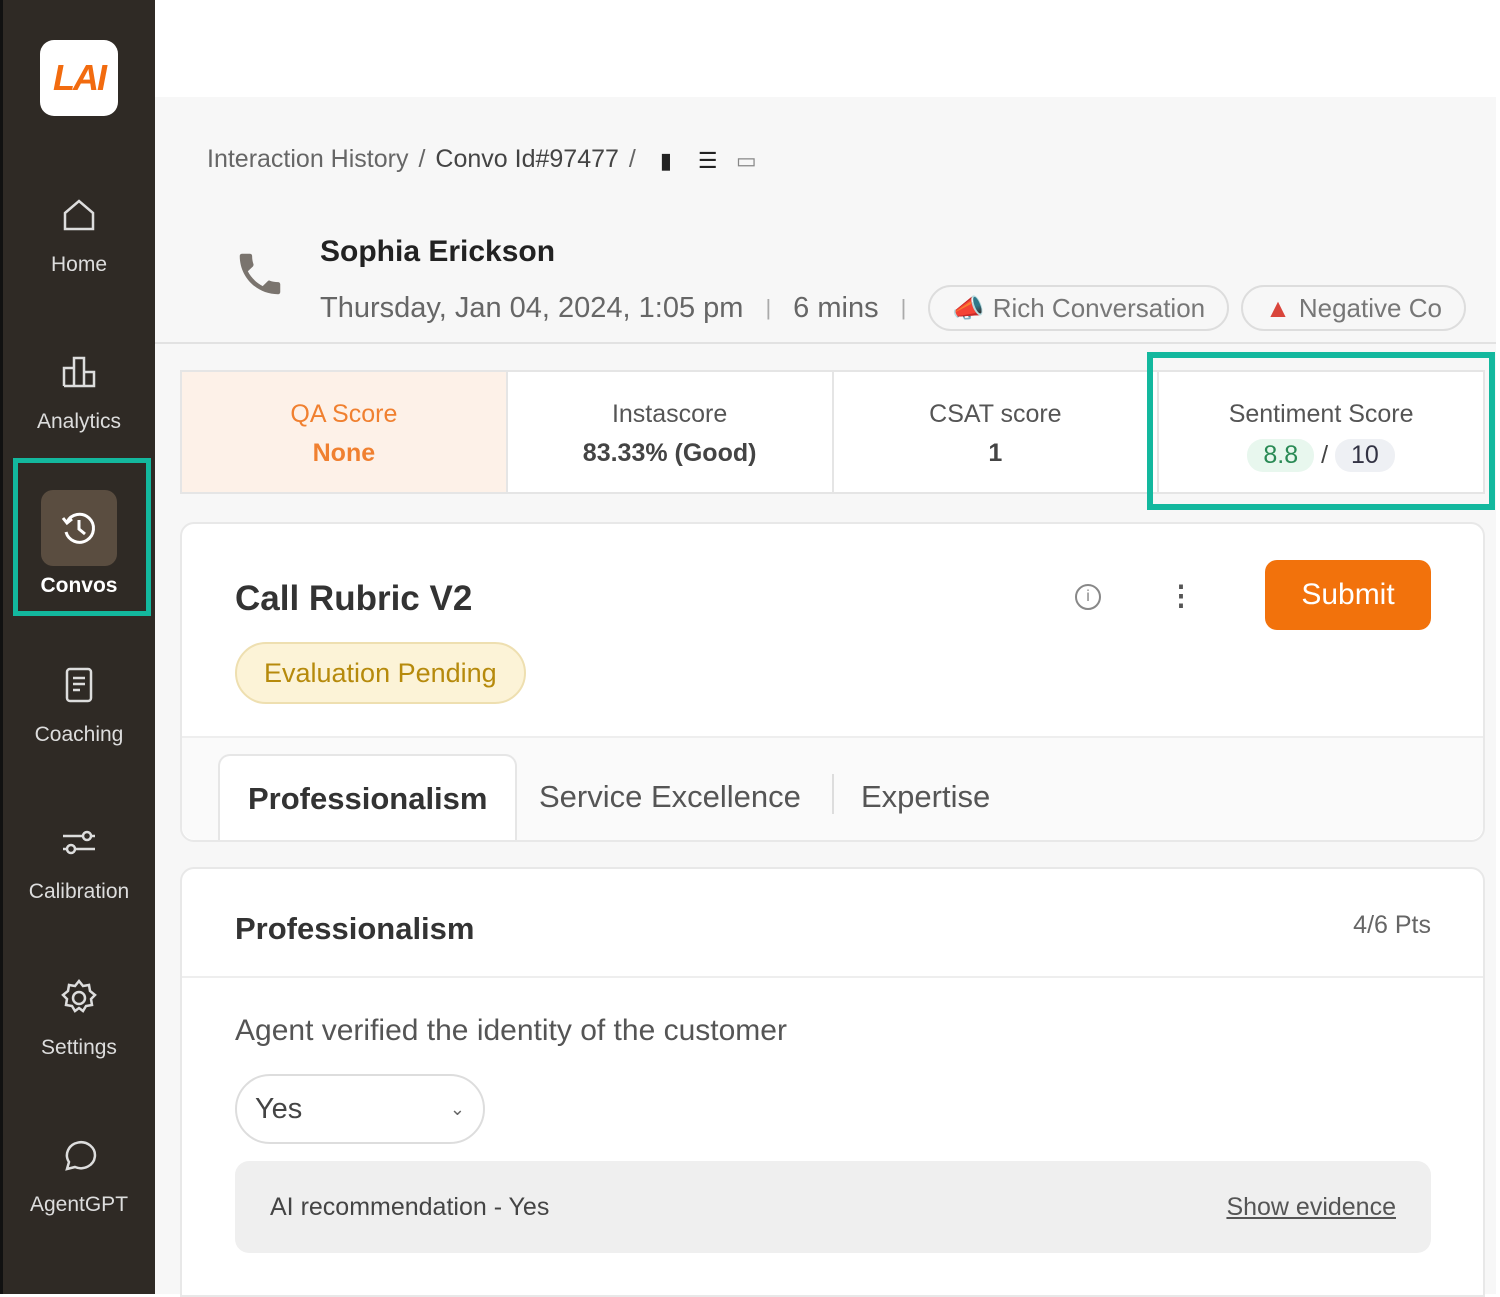 This screenshot has height=1297, width=1500. I want to click on sidebar-item-label: Settings, so click(79, 1047).